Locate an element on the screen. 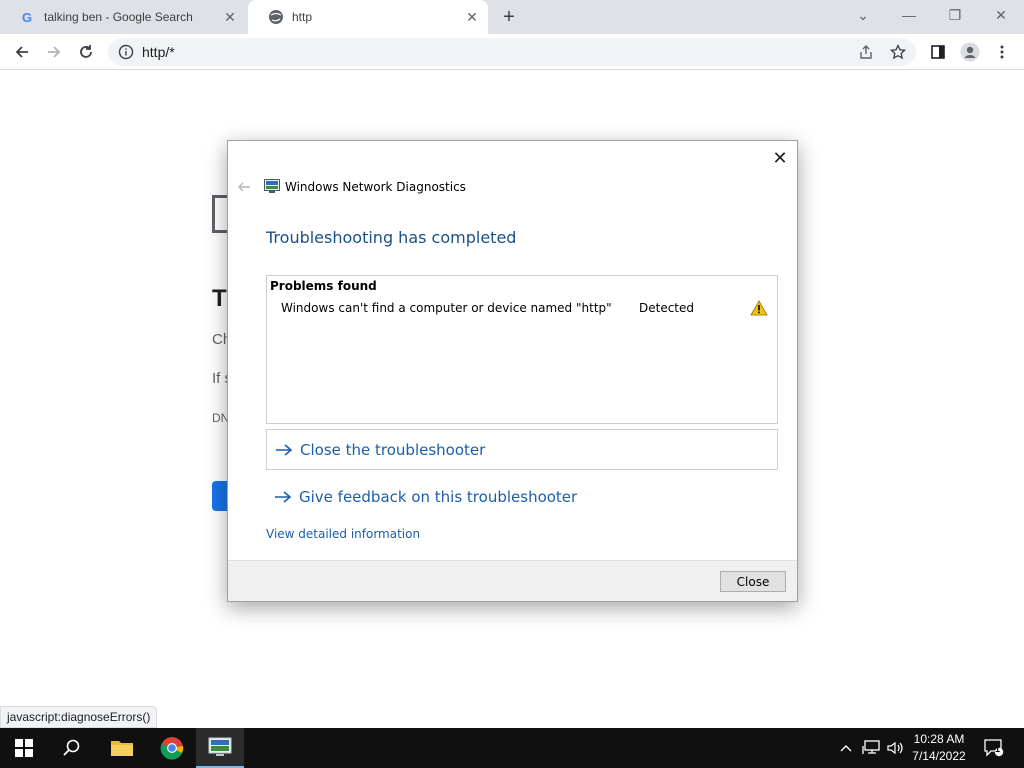 The height and width of the screenshot is (768, 1024). chrome-icon is located at coordinates (172, 748).